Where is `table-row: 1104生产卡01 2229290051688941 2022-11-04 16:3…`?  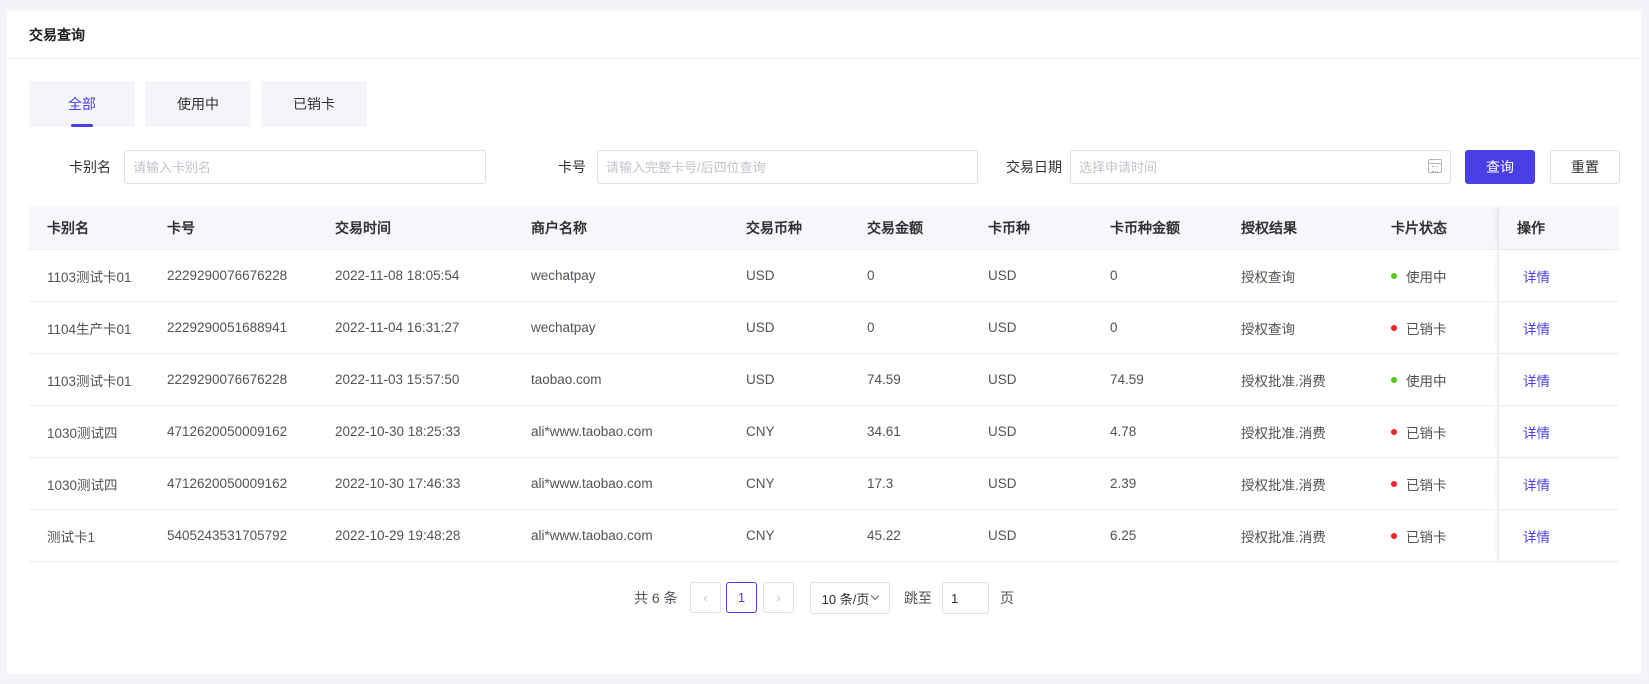
table-row: 1104生产卡01 2229290051688941 2022-11-04 16:3… is located at coordinates (824, 328).